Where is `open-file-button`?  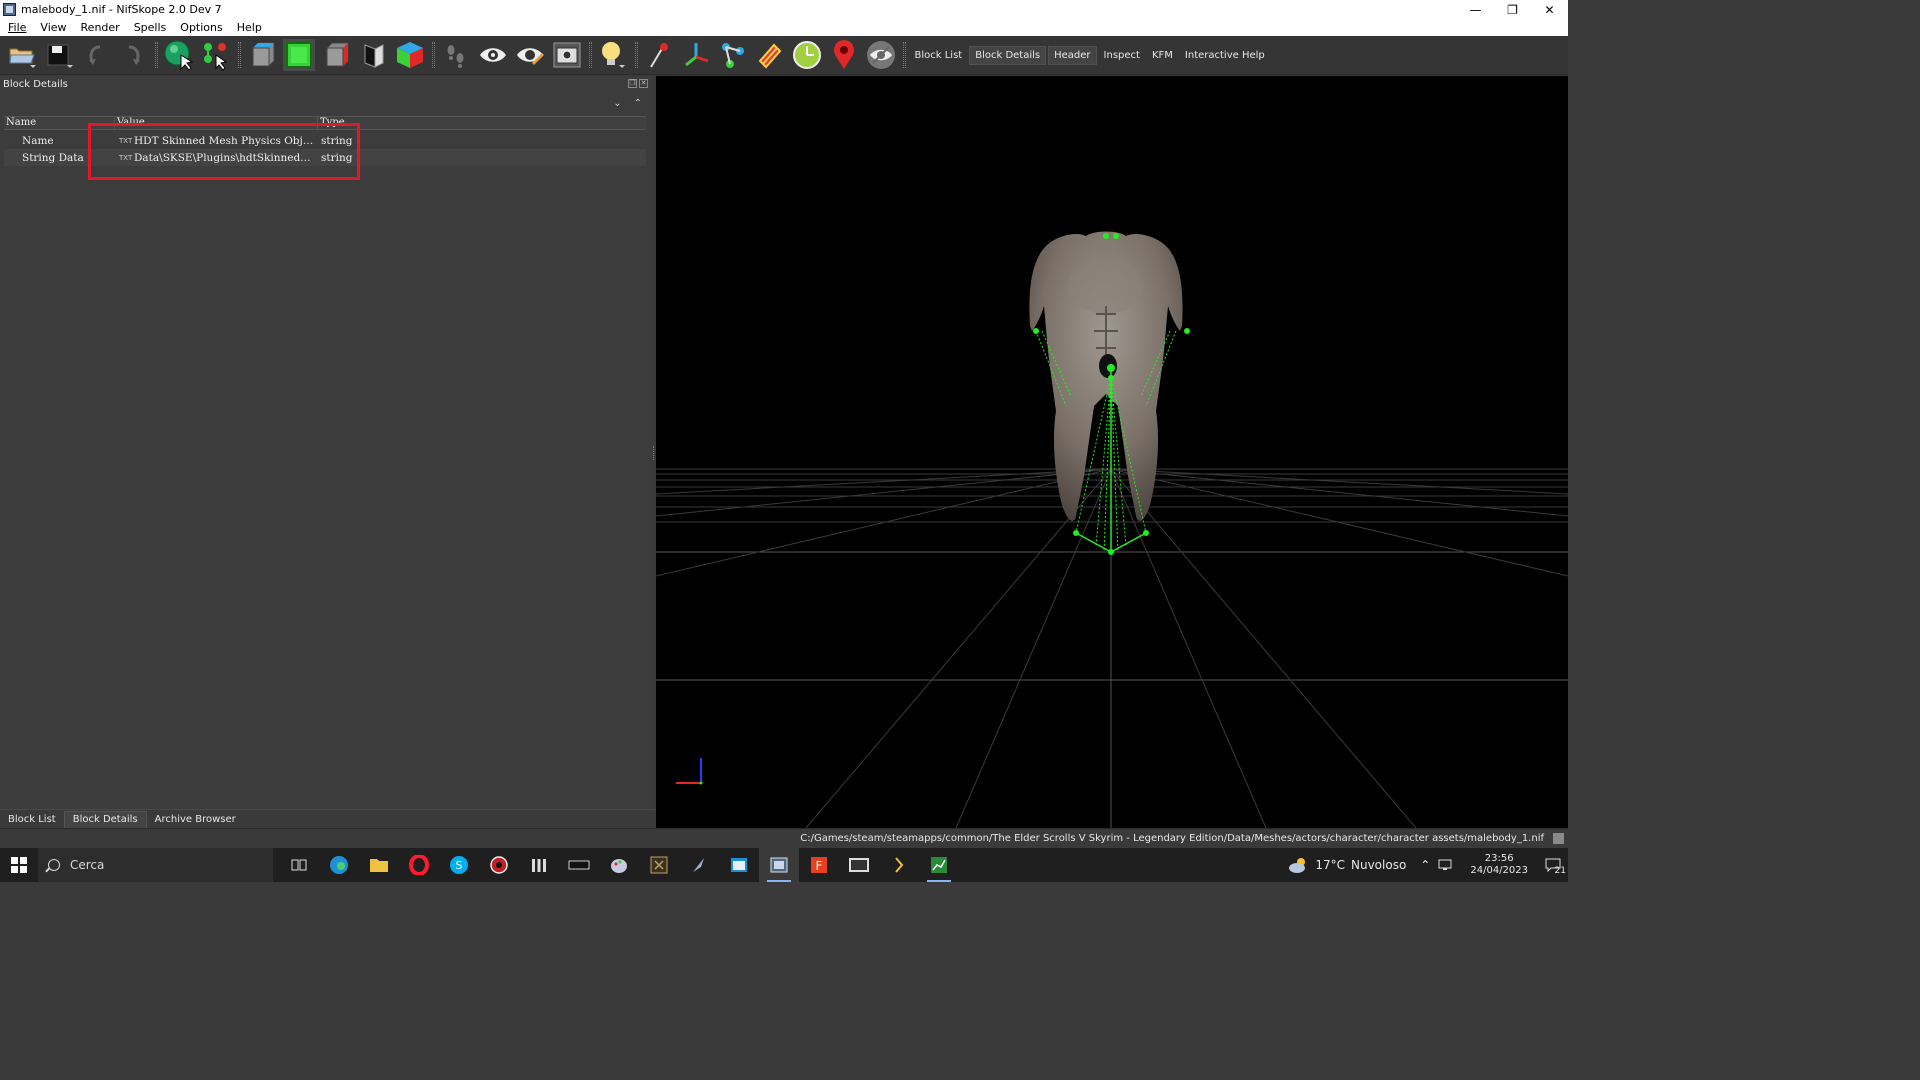 open-file-button is located at coordinates (22, 55).